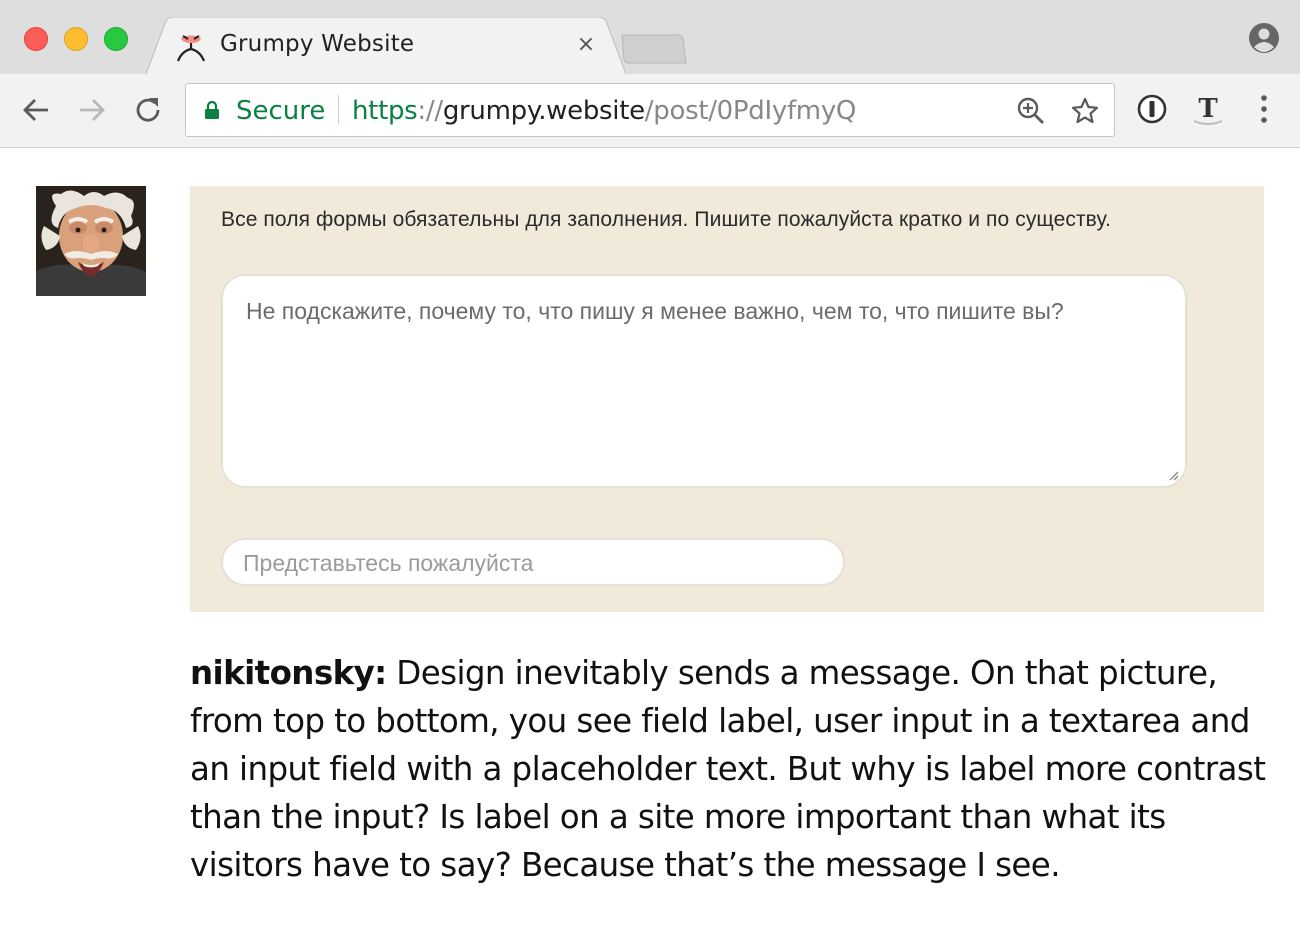  Describe the element at coordinates (36, 39) in the screenshot. I see `close-window-button` at that location.